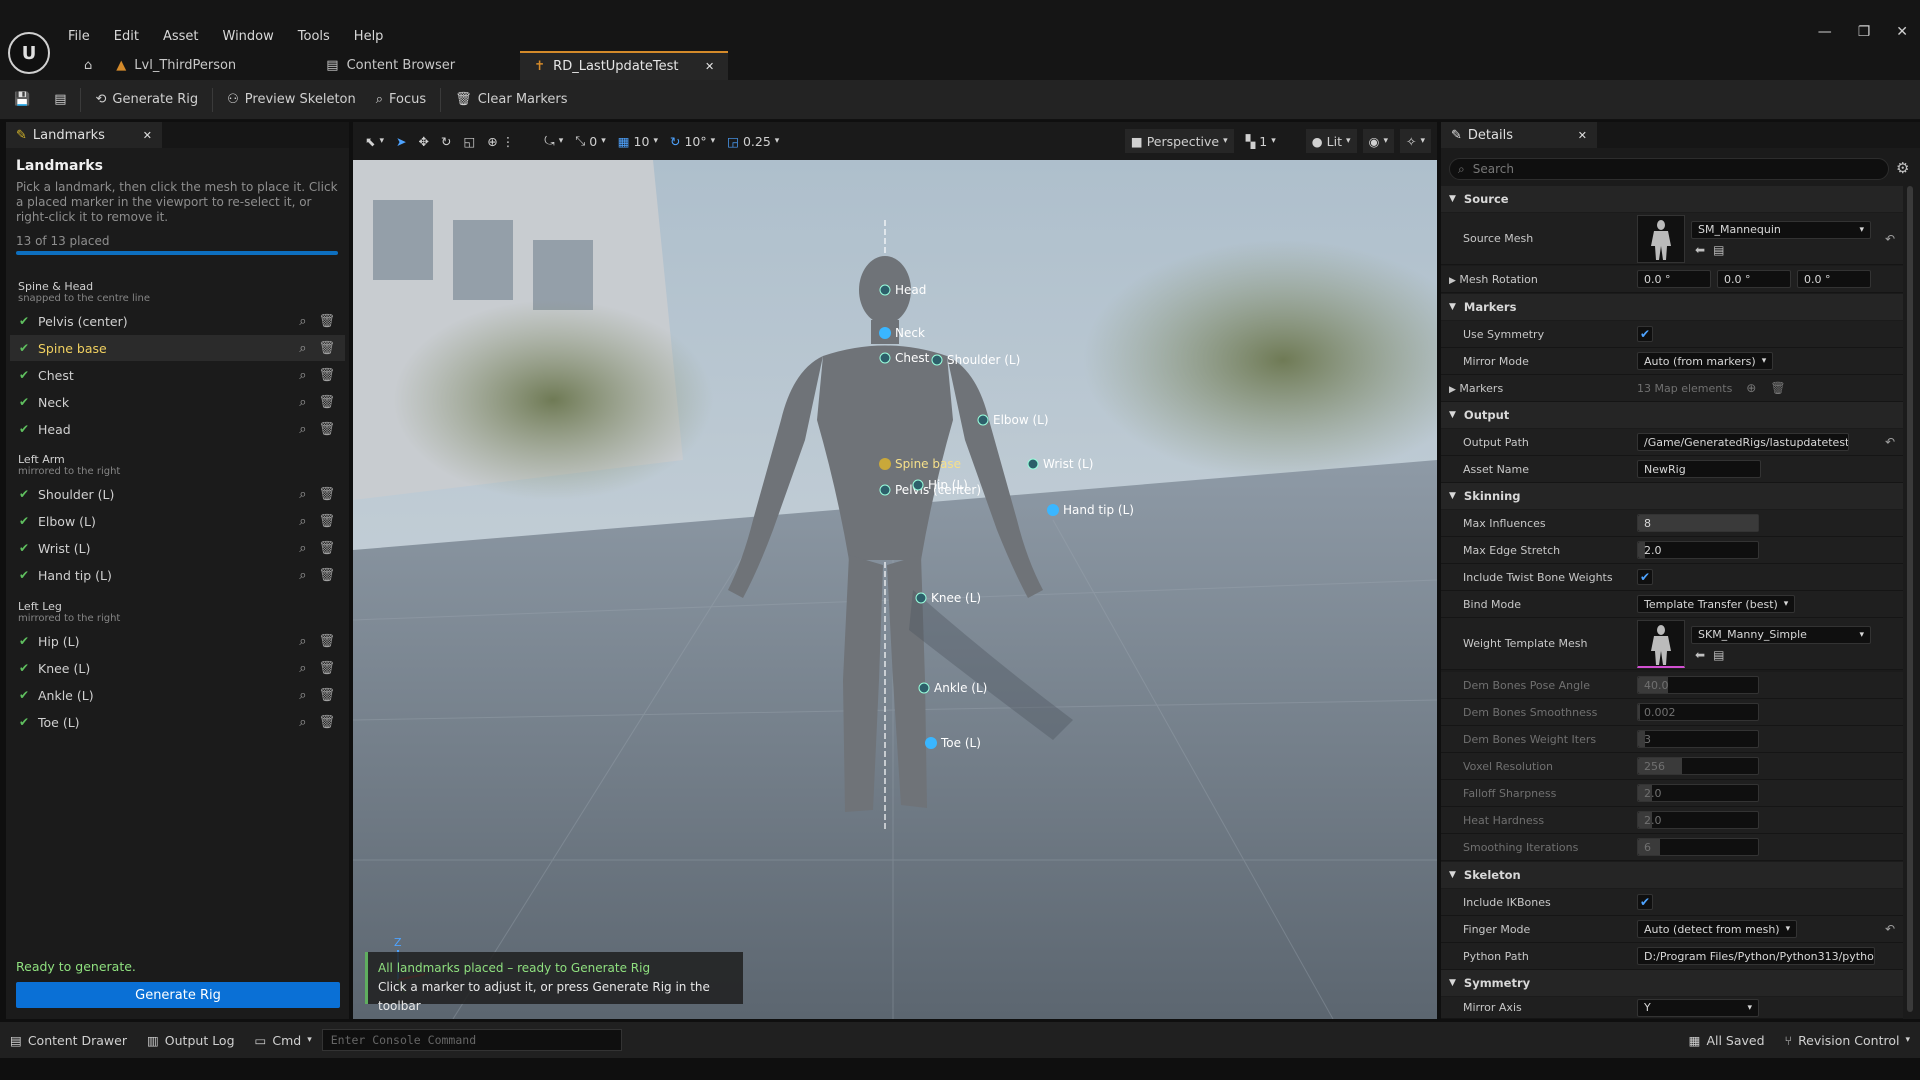  What do you see at coordinates (177, 548) in the screenshot?
I see `landmark-row-wrist: ✔ Wrist (L) ⌕ 🗑` at bounding box center [177, 548].